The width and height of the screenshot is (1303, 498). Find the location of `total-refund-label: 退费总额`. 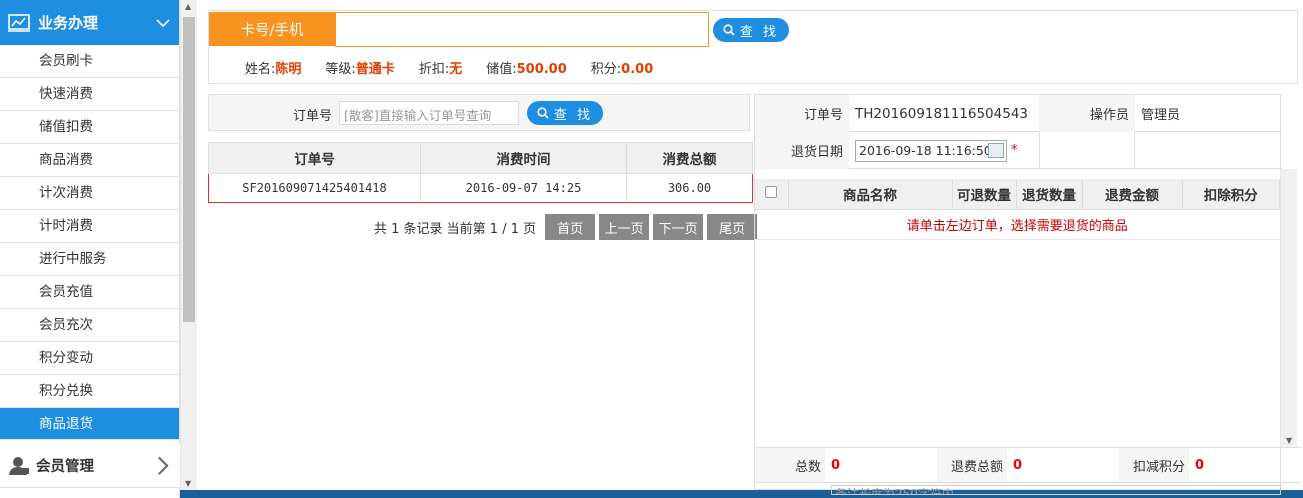

total-refund-label: 退费总额 is located at coordinates (972, 465).